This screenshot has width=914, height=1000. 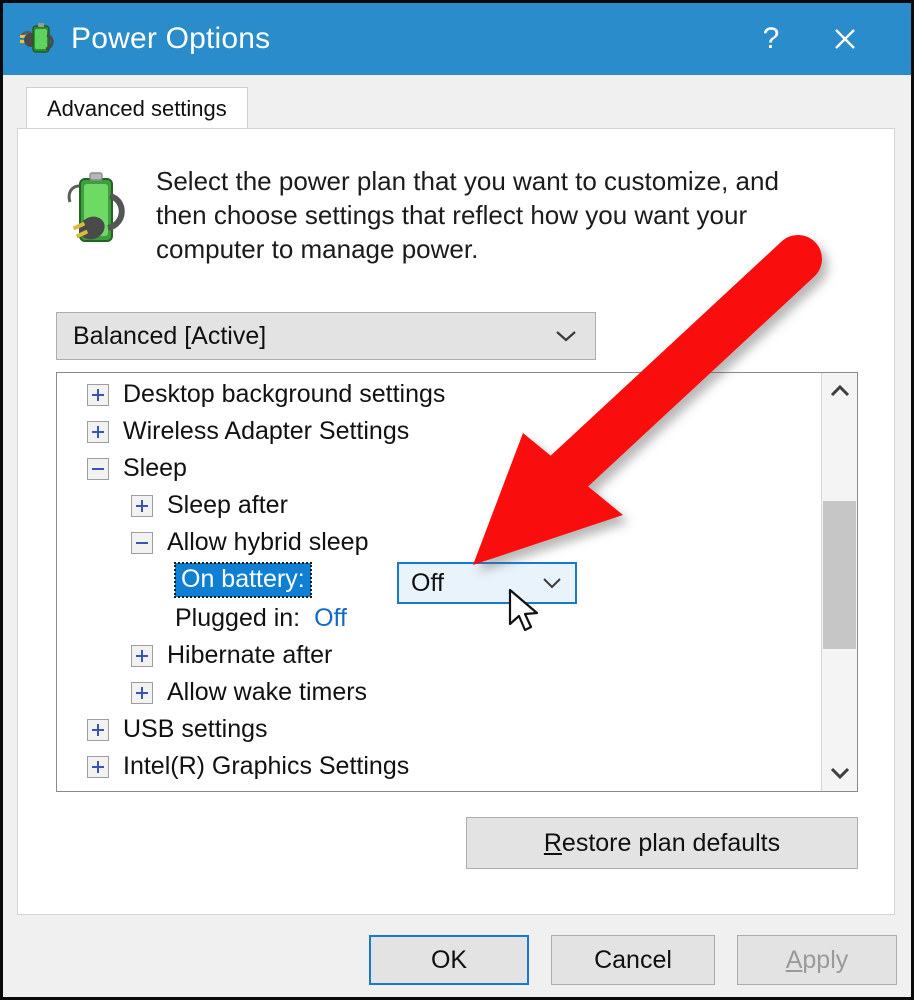 I want to click on window-title: Power Options, so click(x=171, y=38).